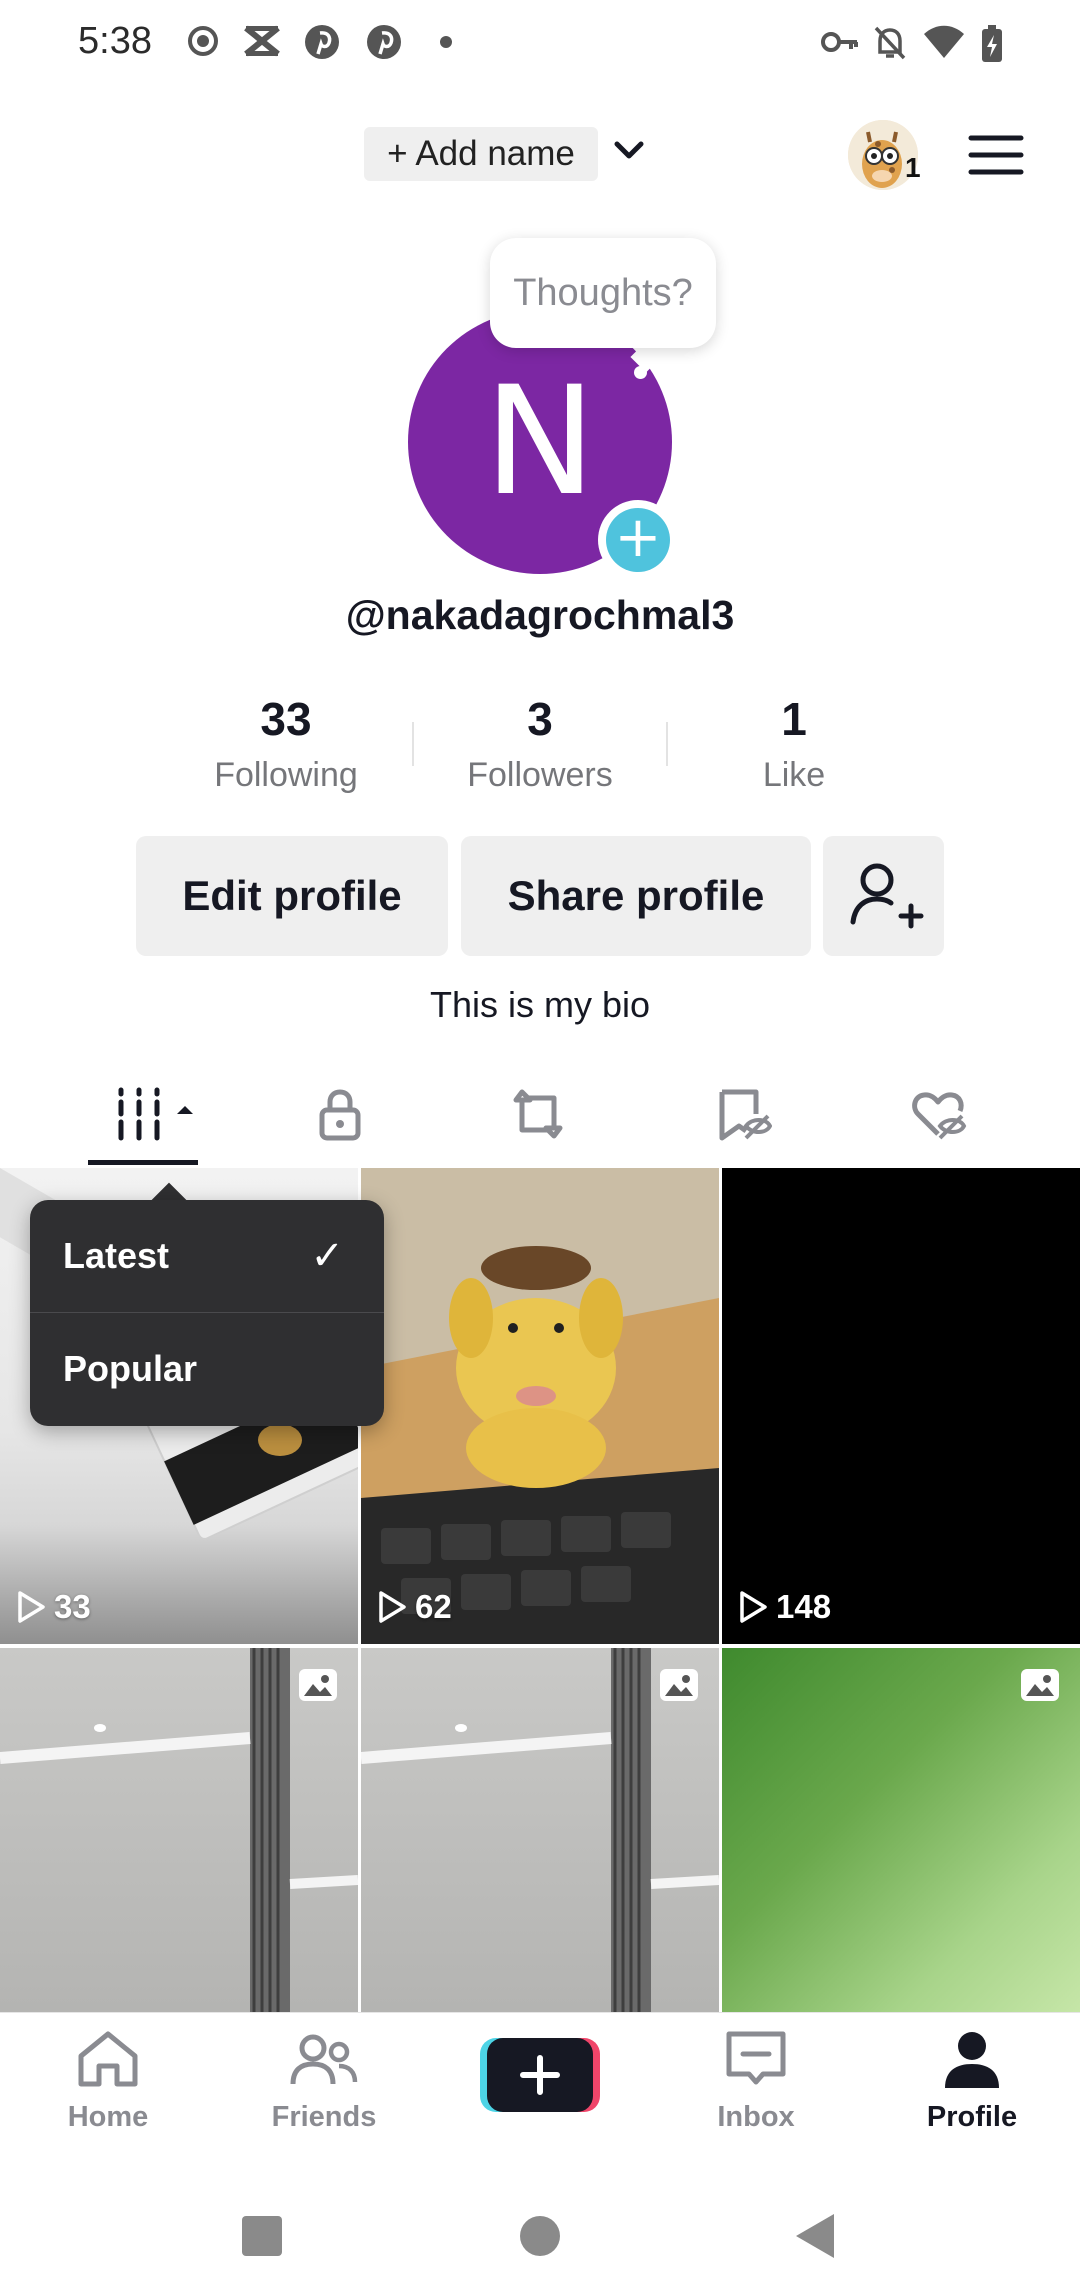 The width and height of the screenshot is (1080, 2280). I want to click on nav-friends-label: Friends, so click(324, 2117).